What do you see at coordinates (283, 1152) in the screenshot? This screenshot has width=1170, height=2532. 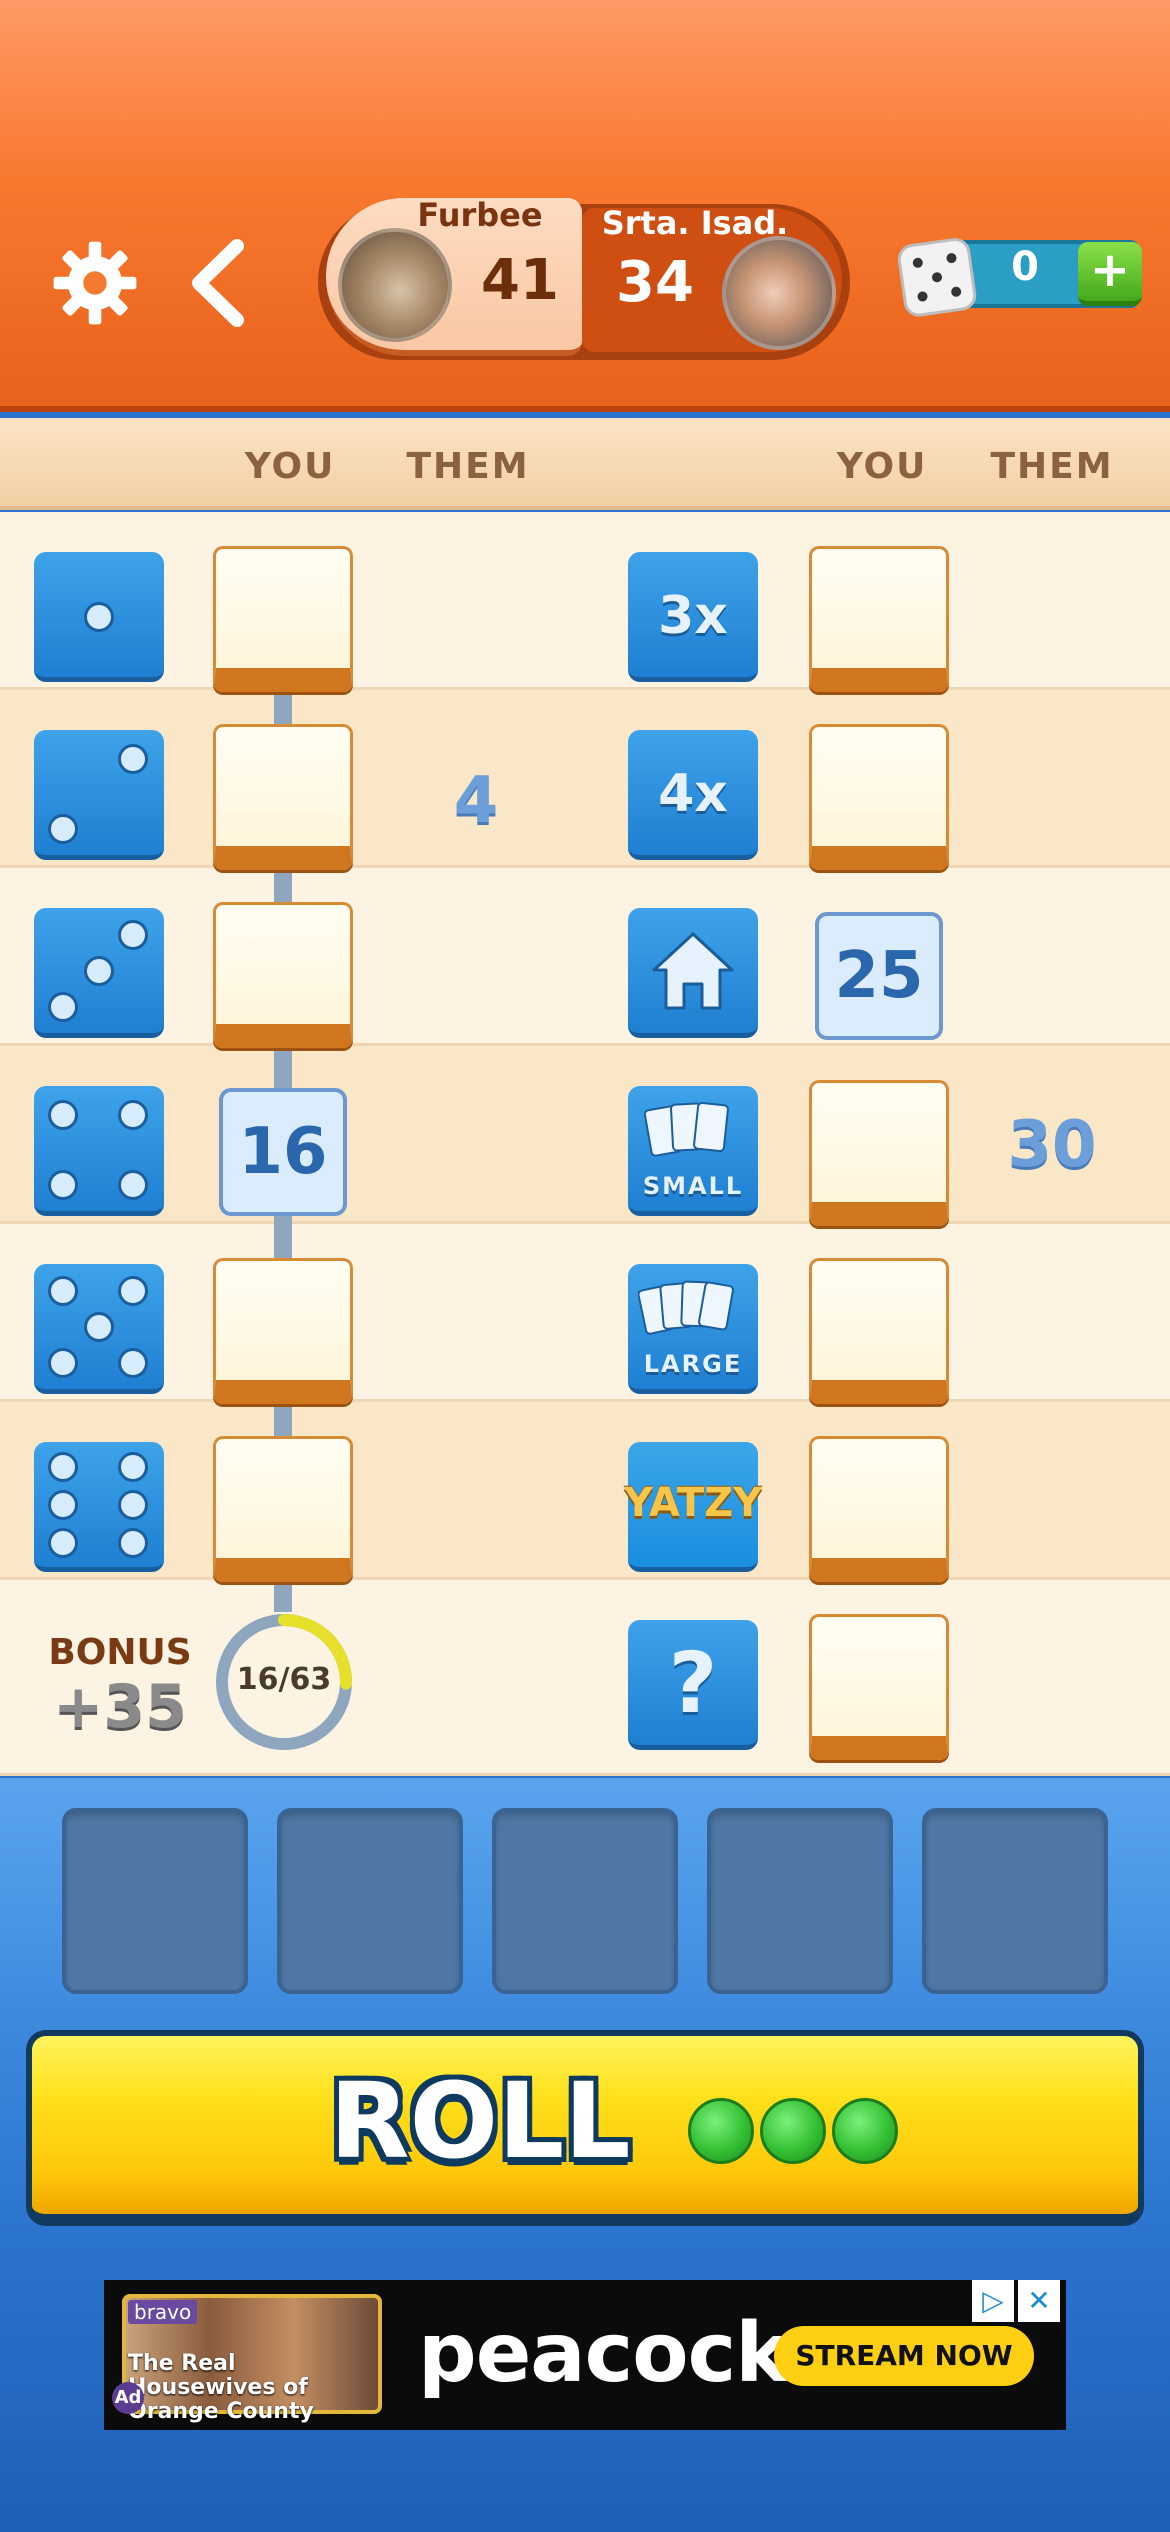 I see `fours-score-value: 16` at bounding box center [283, 1152].